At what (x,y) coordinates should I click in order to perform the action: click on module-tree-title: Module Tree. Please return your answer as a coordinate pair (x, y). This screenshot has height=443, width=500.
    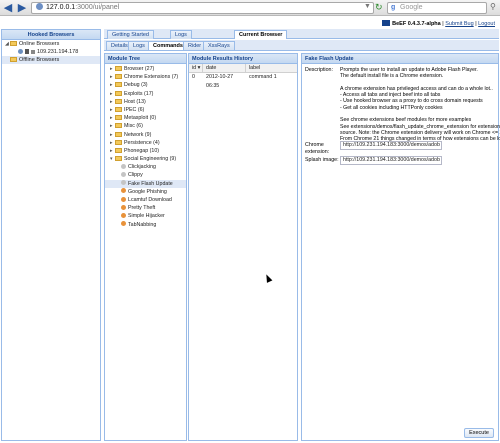
    Looking at the image, I should click on (145, 59).